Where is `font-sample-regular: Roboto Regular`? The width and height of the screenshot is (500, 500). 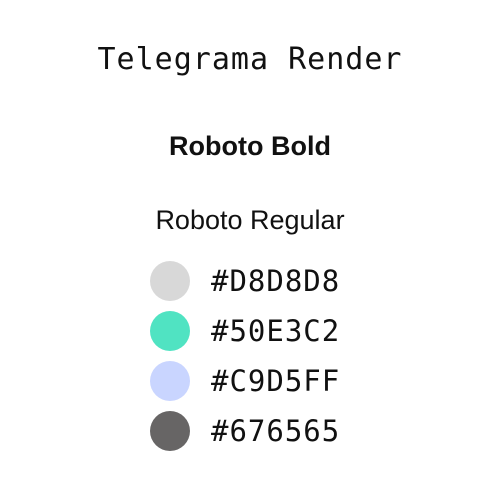 font-sample-regular: Roboto Regular is located at coordinates (250, 220).